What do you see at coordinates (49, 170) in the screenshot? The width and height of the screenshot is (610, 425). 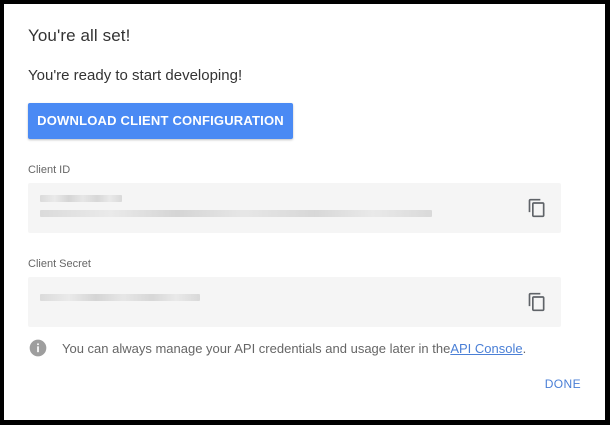 I see `client-id-label: Client ID` at bounding box center [49, 170].